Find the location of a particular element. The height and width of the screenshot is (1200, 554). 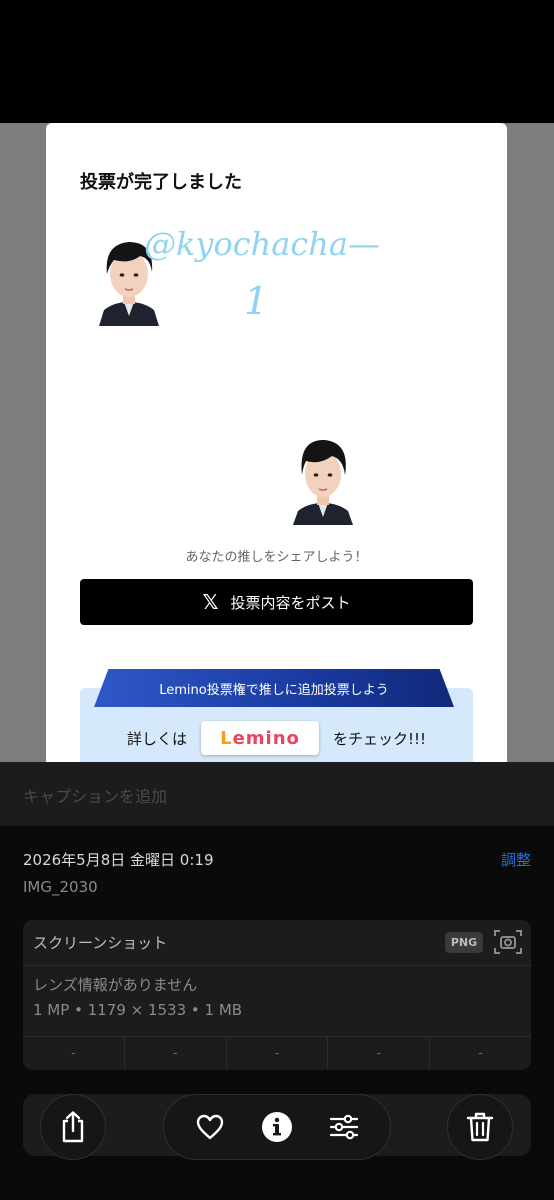

x-logo-icon: 𝕏 is located at coordinates (210, 602).